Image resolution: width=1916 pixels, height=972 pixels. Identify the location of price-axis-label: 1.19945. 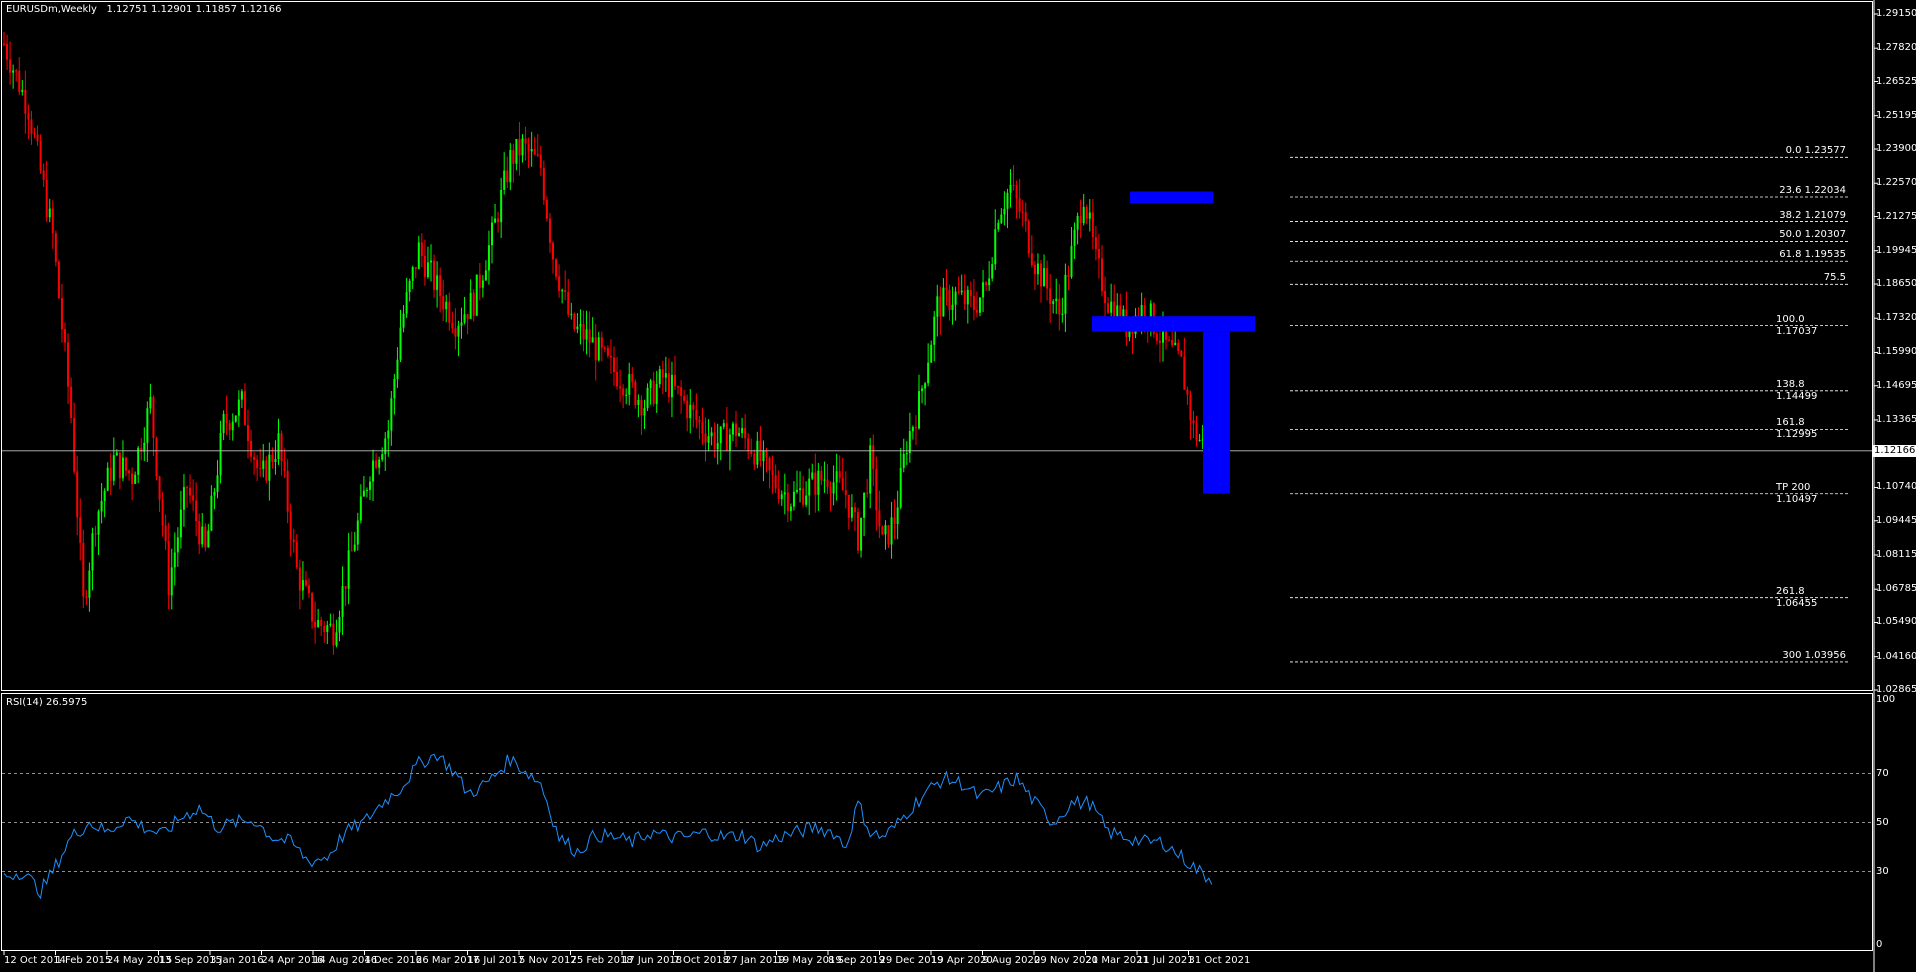
(1896, 250).